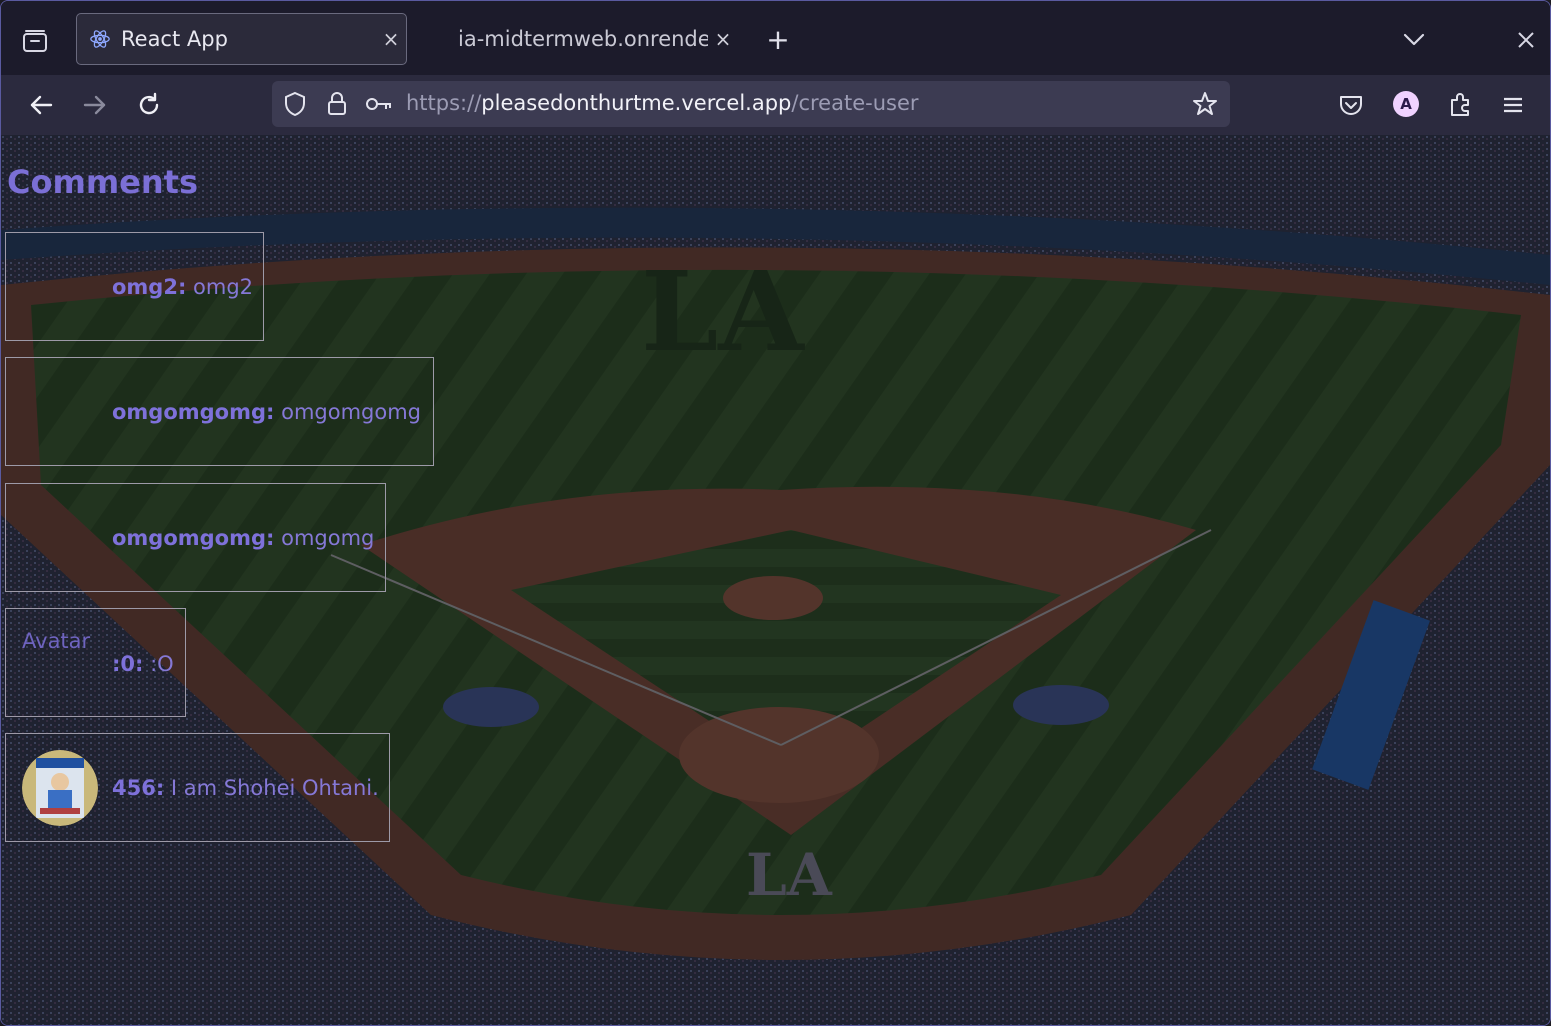  I want to click on bookmark-star-icon, so click(1205, 104).